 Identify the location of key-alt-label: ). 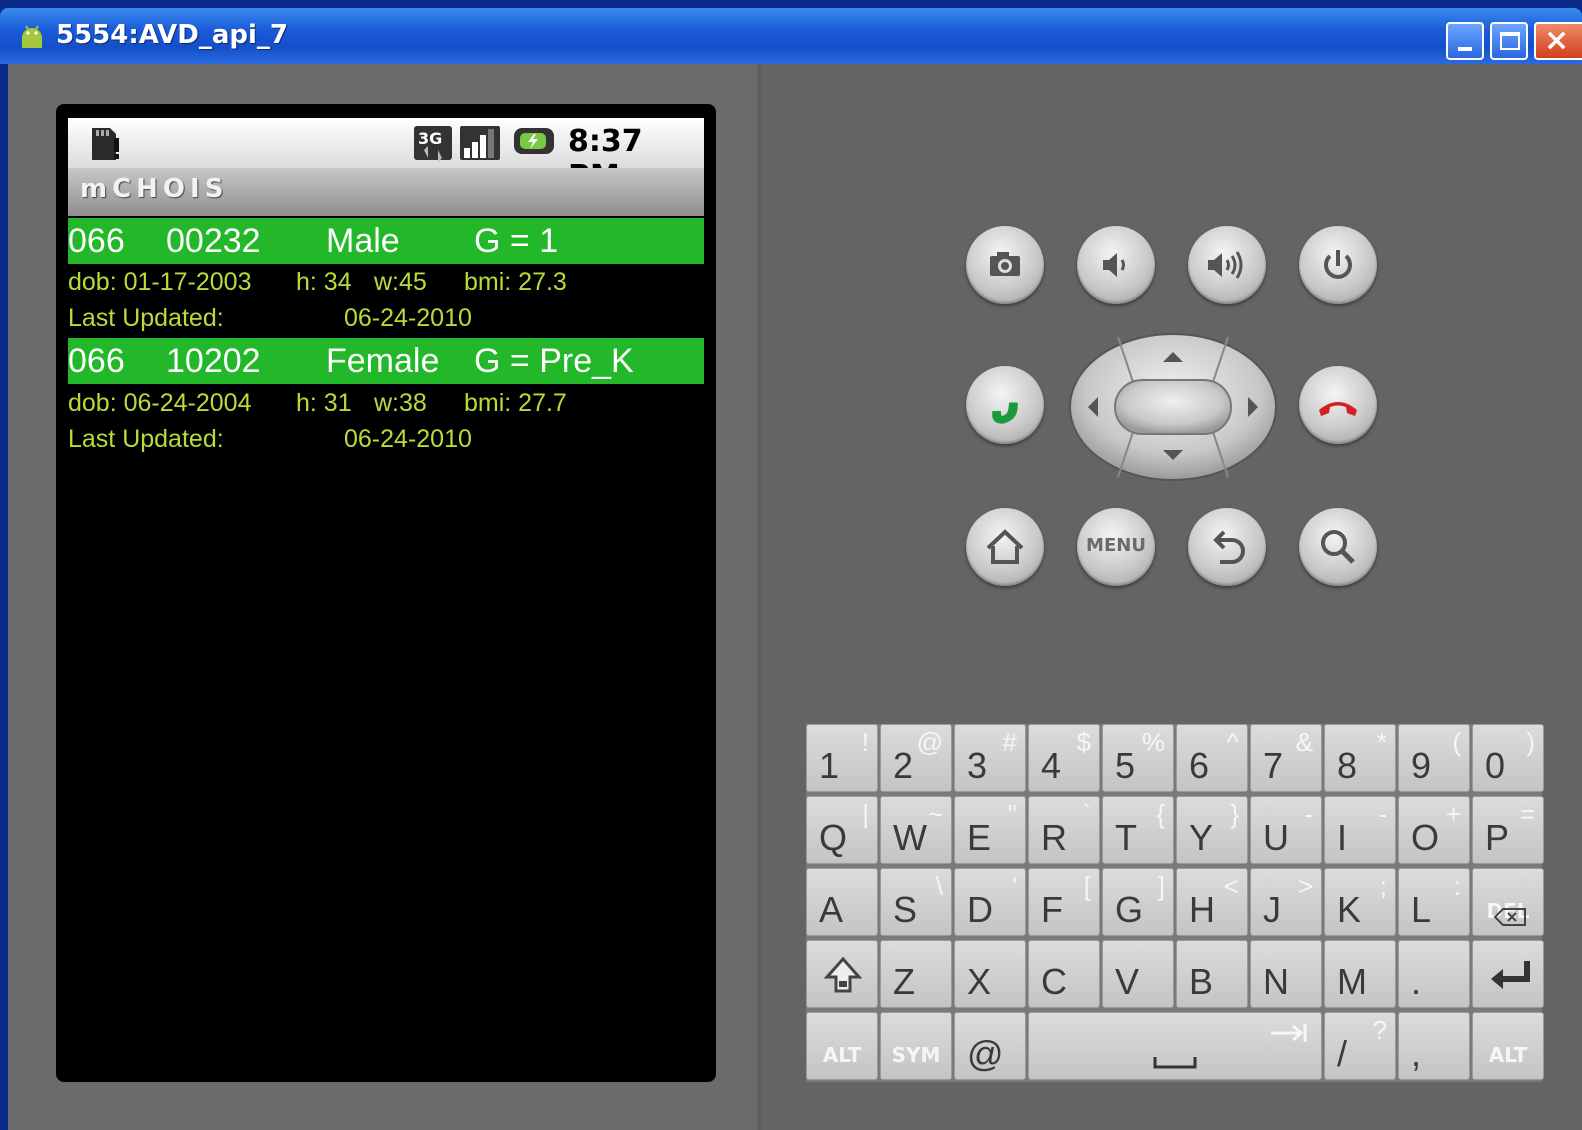
(1530, 742).